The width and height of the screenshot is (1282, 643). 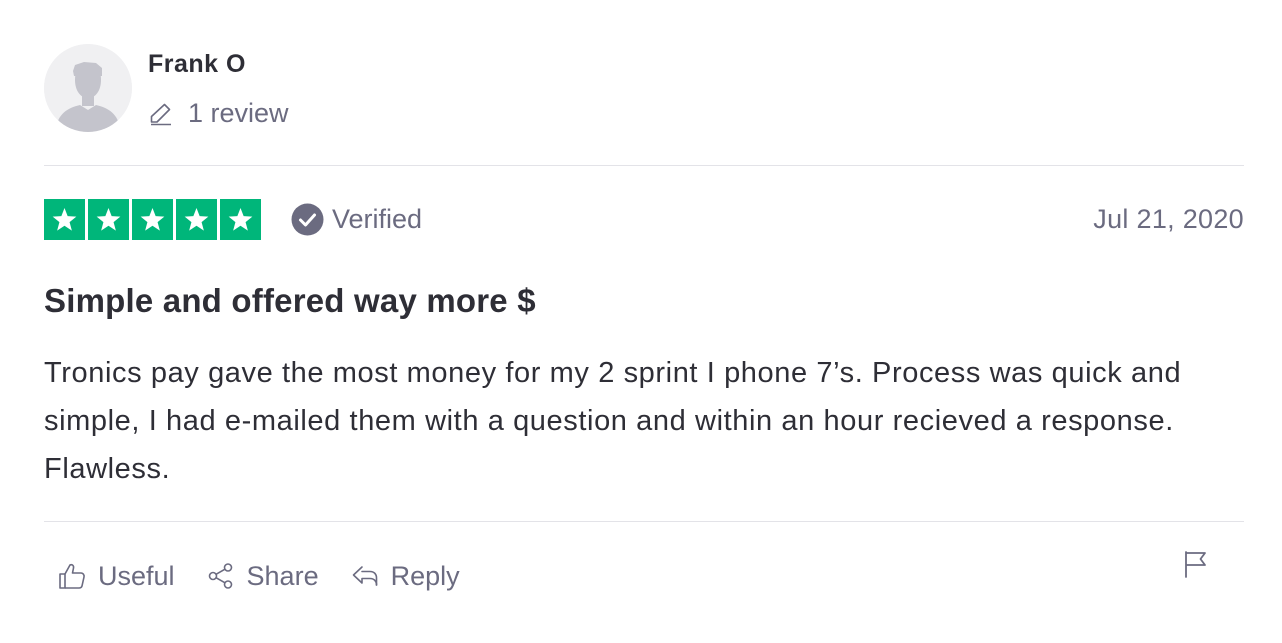 What do you see at coordinates (290, 301) in the screenshot?
I see `review-title: Simple and offered way more $` at bounding box center [290, 301].